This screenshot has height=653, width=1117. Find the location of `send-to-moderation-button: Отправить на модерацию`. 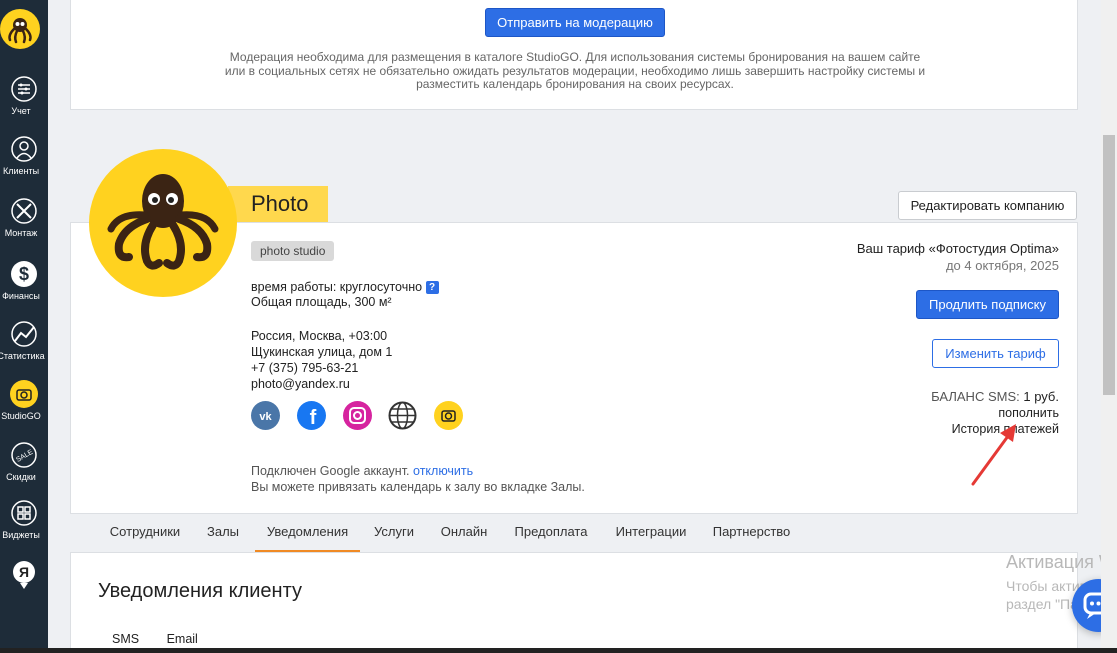

send-to-moderation-button: Отправить на модерацию is located at coordinates (575, 22).